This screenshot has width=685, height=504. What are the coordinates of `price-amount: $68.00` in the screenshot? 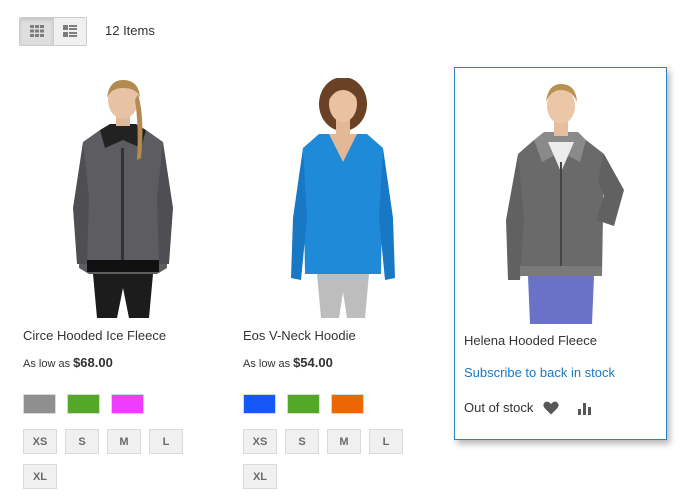 It's located at (93, 362).